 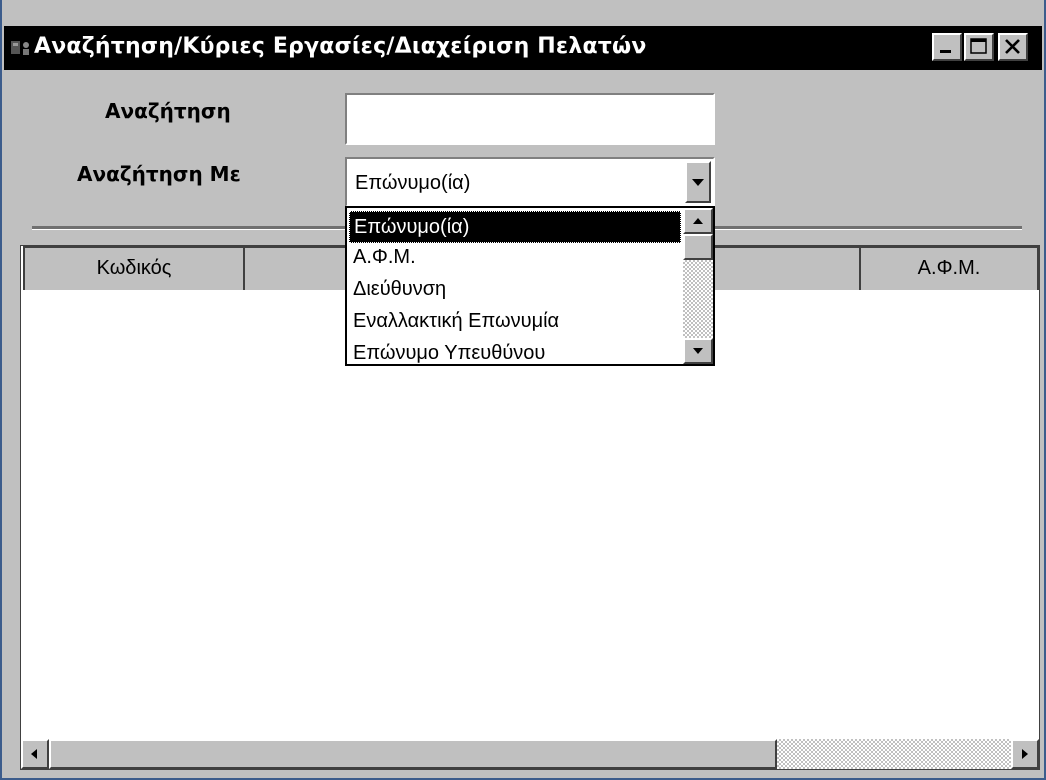 I want to click on arrow-up-icon, so click(x=698, y=221).